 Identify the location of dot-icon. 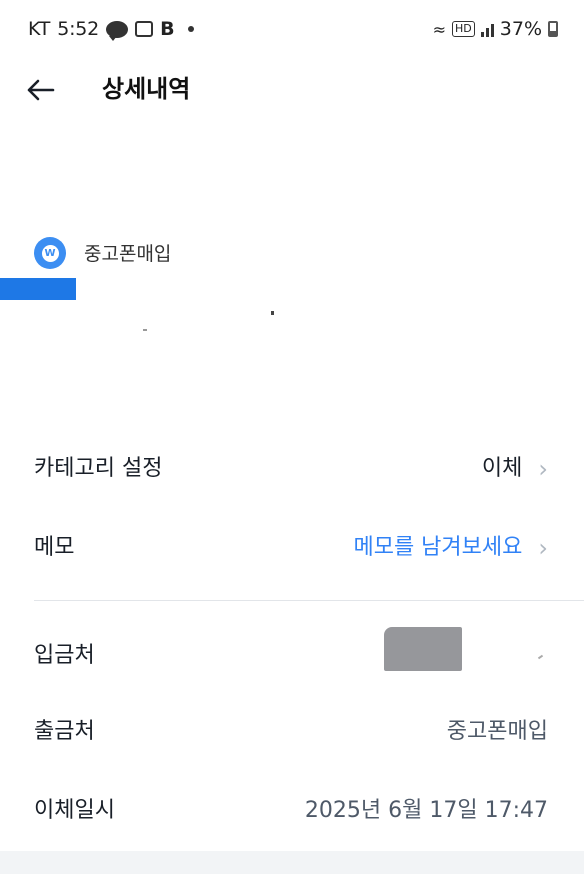
(190, 29).